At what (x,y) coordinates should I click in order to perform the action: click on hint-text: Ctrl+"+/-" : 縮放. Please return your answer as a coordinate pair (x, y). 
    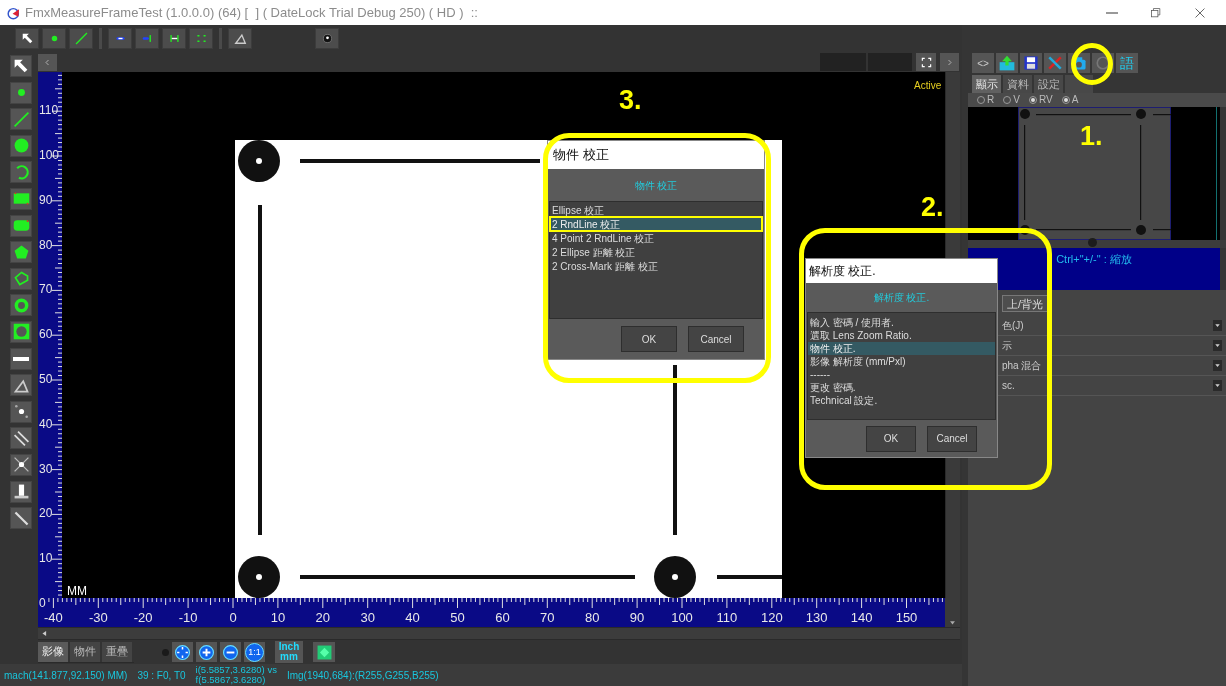
    Looking at the image, I should click on (1094, 259).